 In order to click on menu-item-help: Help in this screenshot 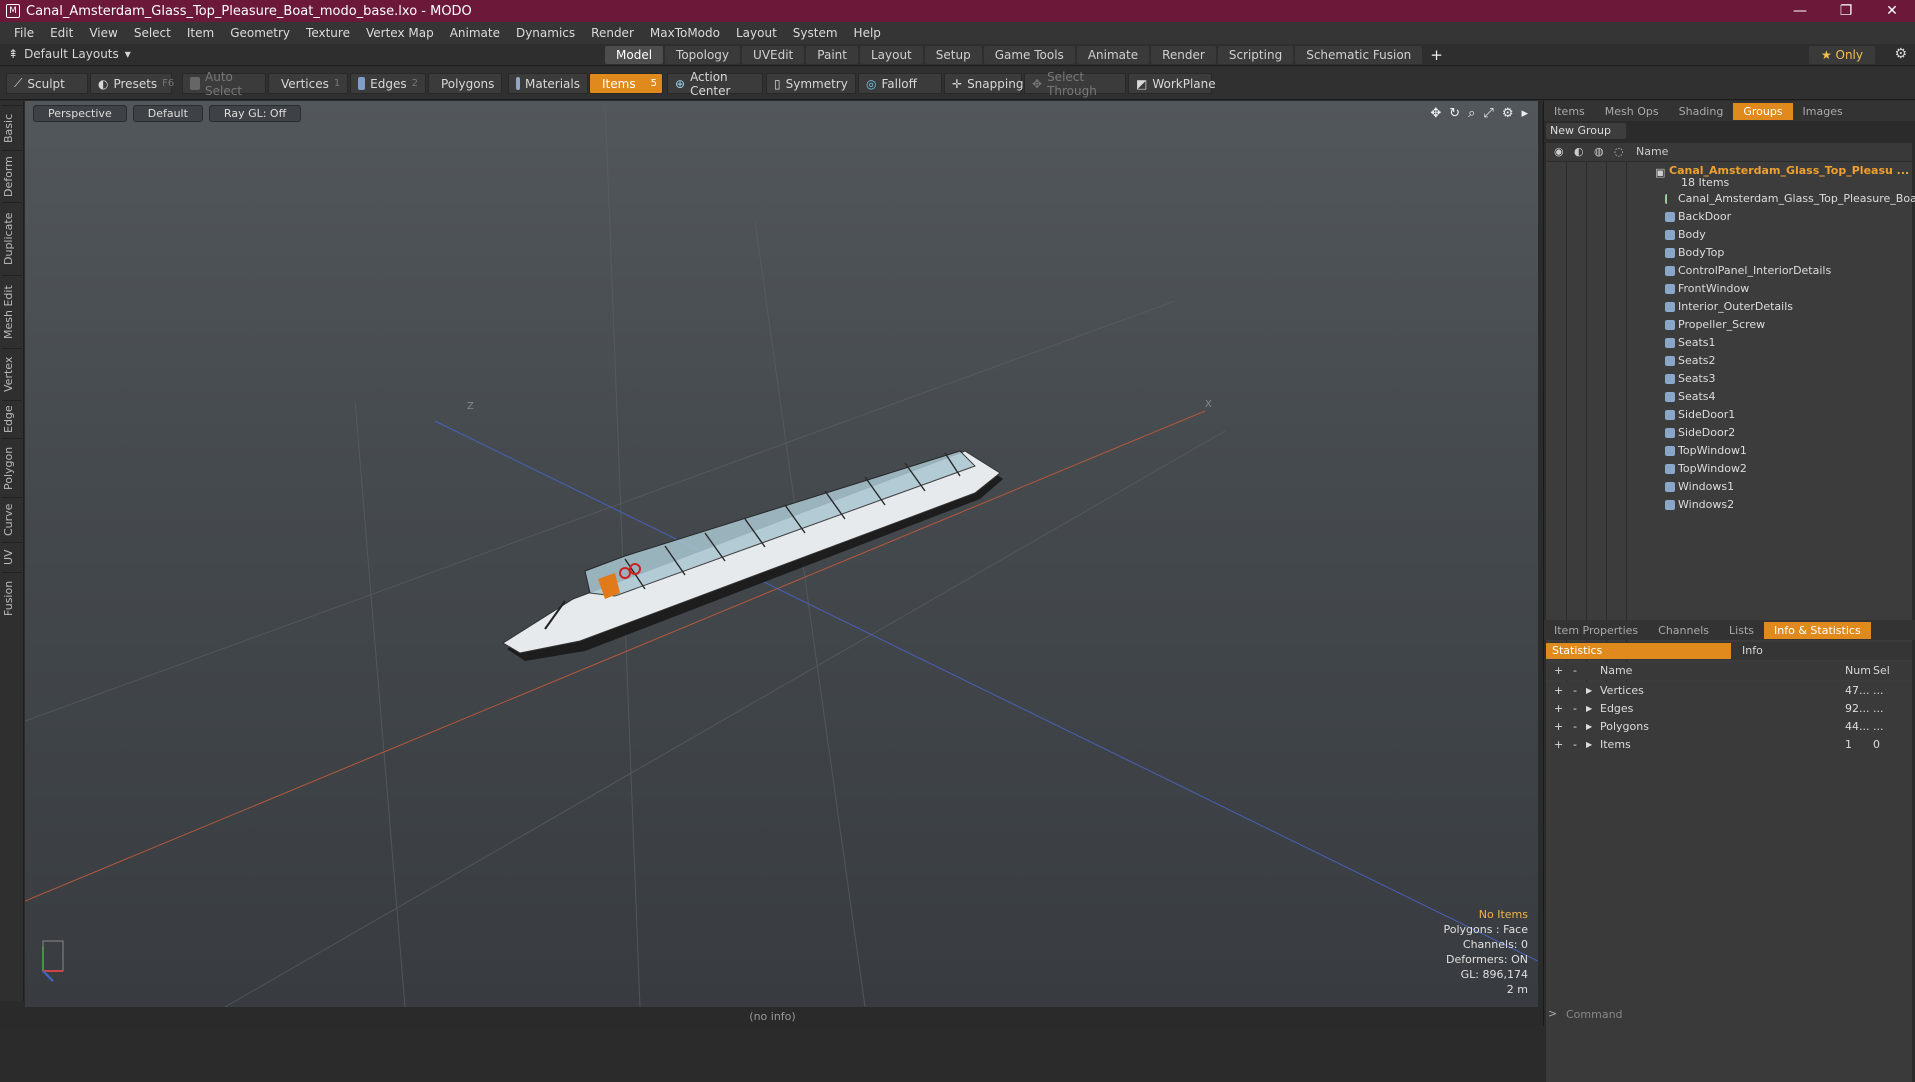, I will do `click(867, 33)`.